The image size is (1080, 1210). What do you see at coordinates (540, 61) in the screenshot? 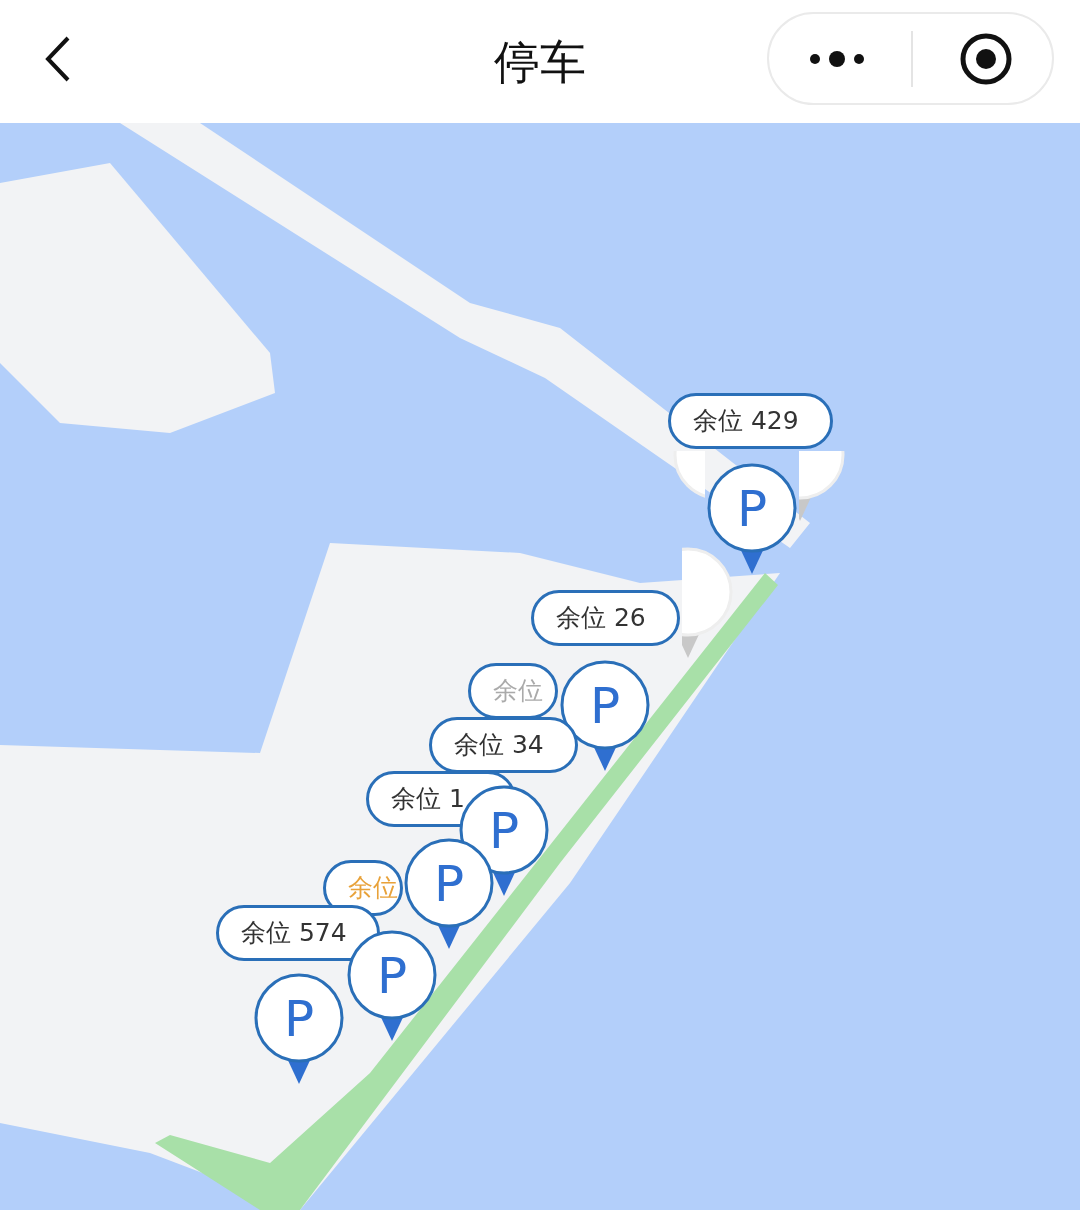
I see `page-title: 停车` at bounding box center [540, 61].